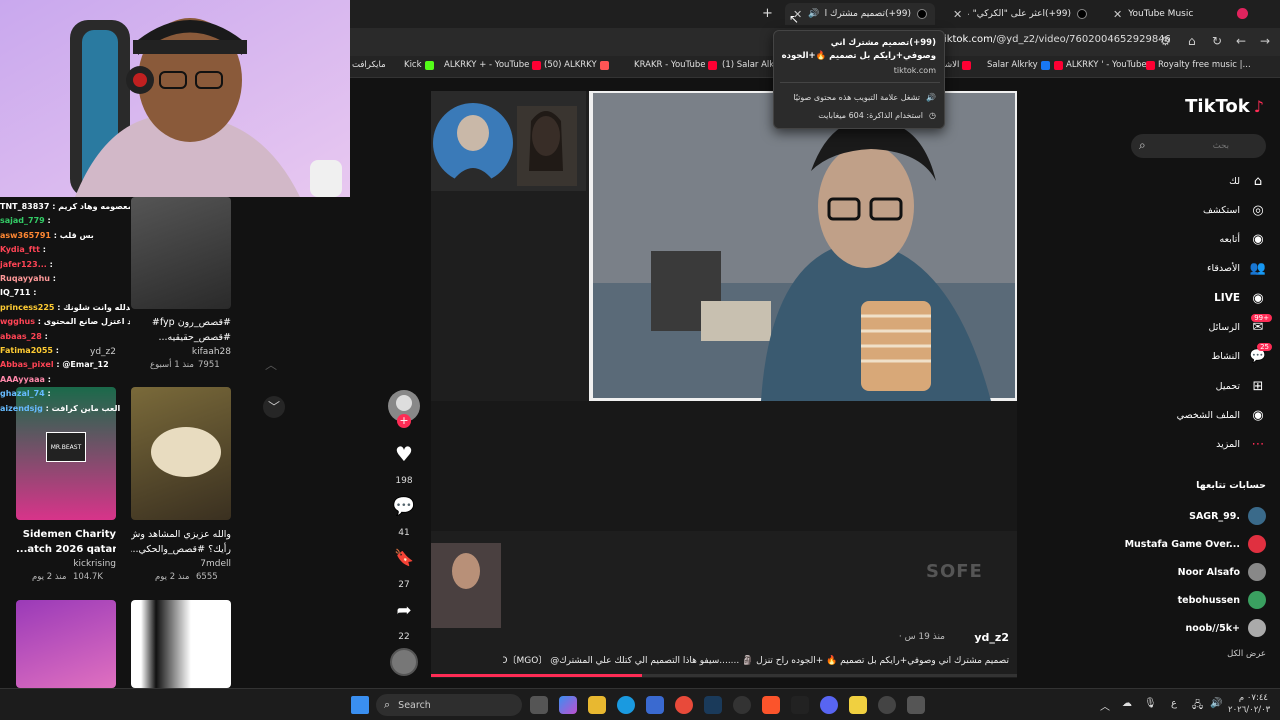  Describe the element at coordinates (274, 407) in the screenshot. I see `scroll-down-icon: ﹀` at that location.